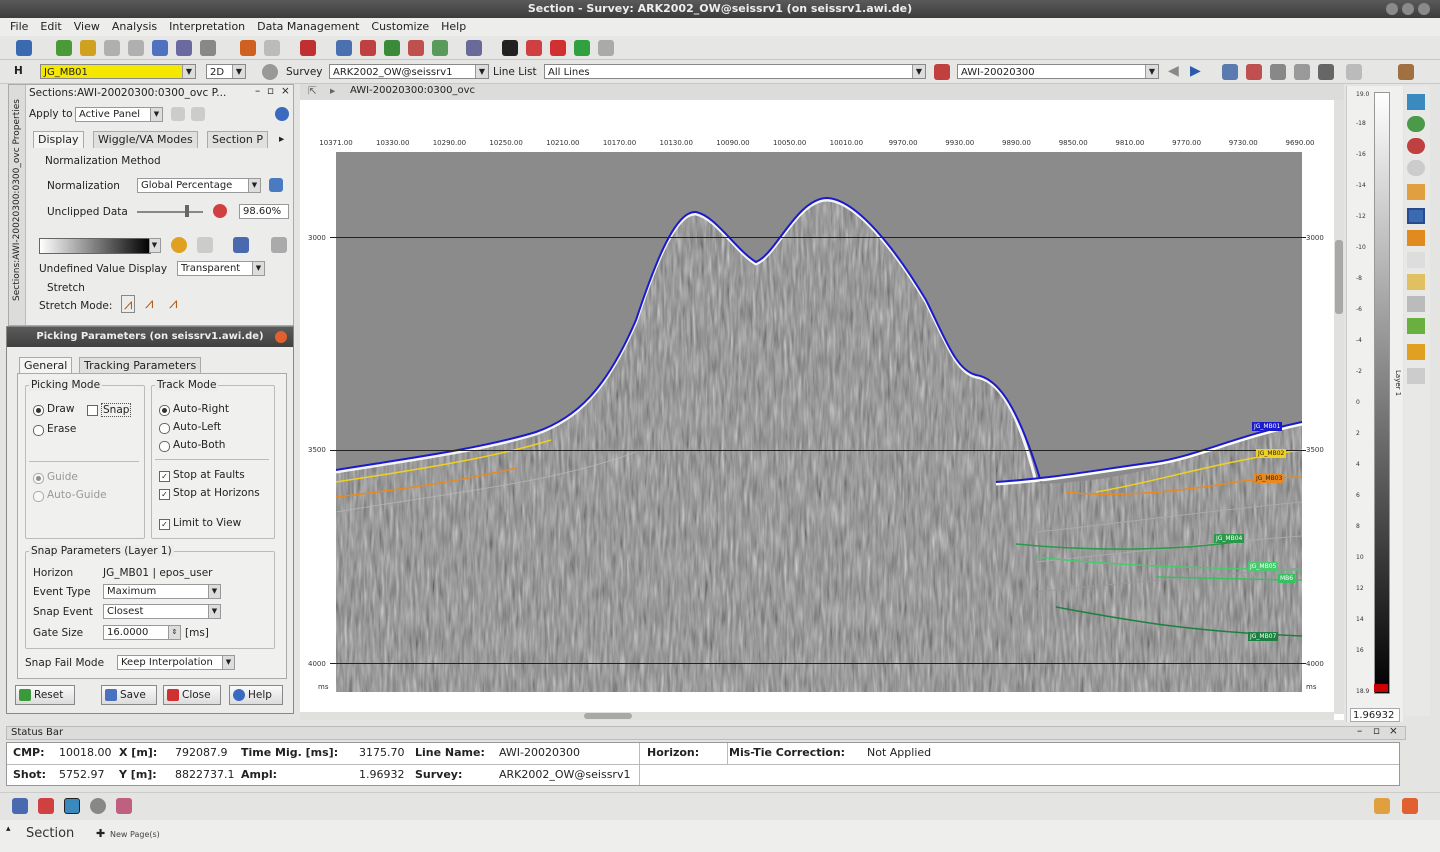  I want to click on horizon-label-mb6: MB6, so click(1287, 578).